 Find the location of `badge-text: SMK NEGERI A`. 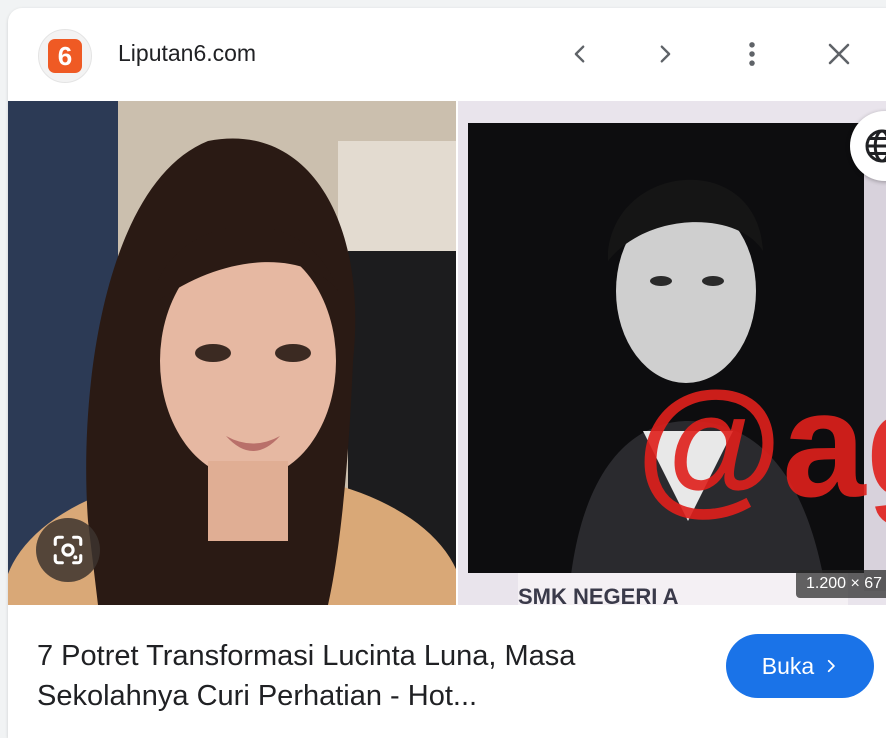

badge-text: SMK NEGERI A is located at coordinates (598, 594).